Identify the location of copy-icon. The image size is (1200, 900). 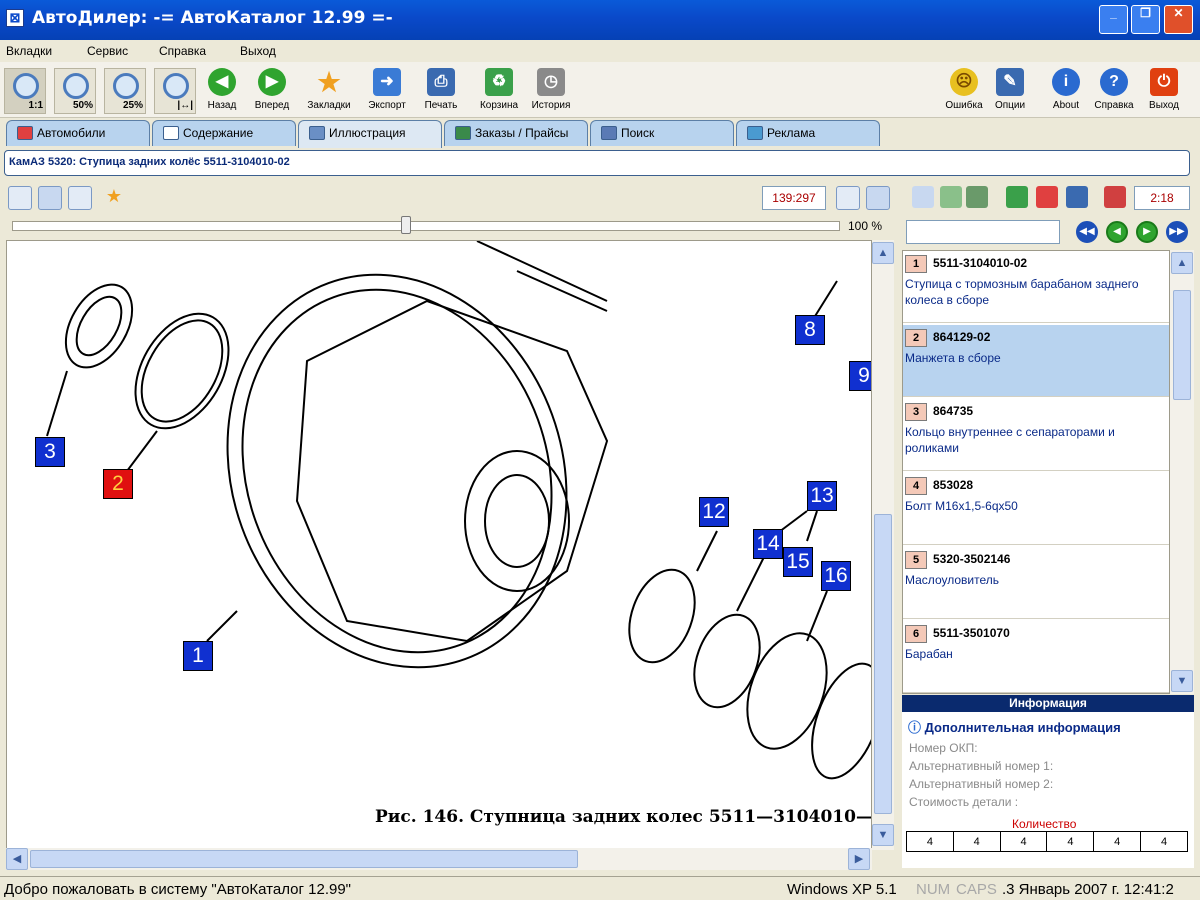
(923, 197).